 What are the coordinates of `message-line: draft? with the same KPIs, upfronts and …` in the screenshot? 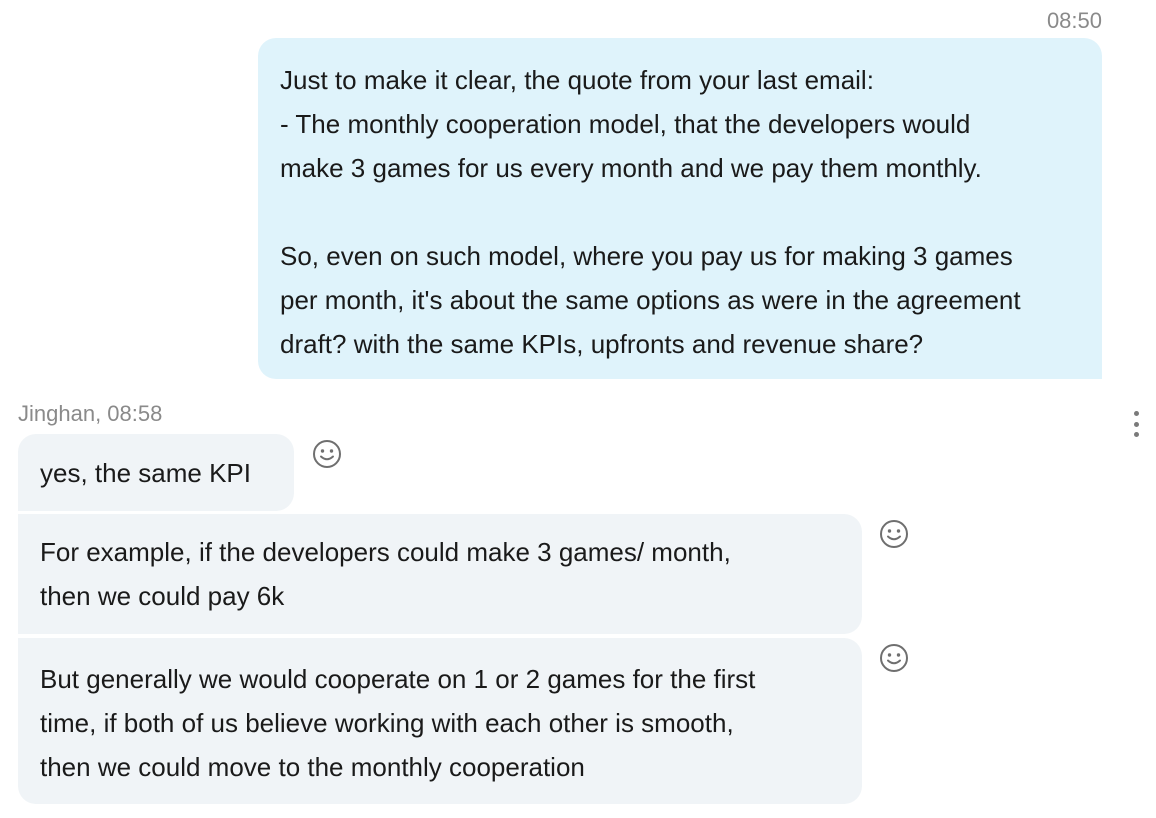 It's located at (602, 344).